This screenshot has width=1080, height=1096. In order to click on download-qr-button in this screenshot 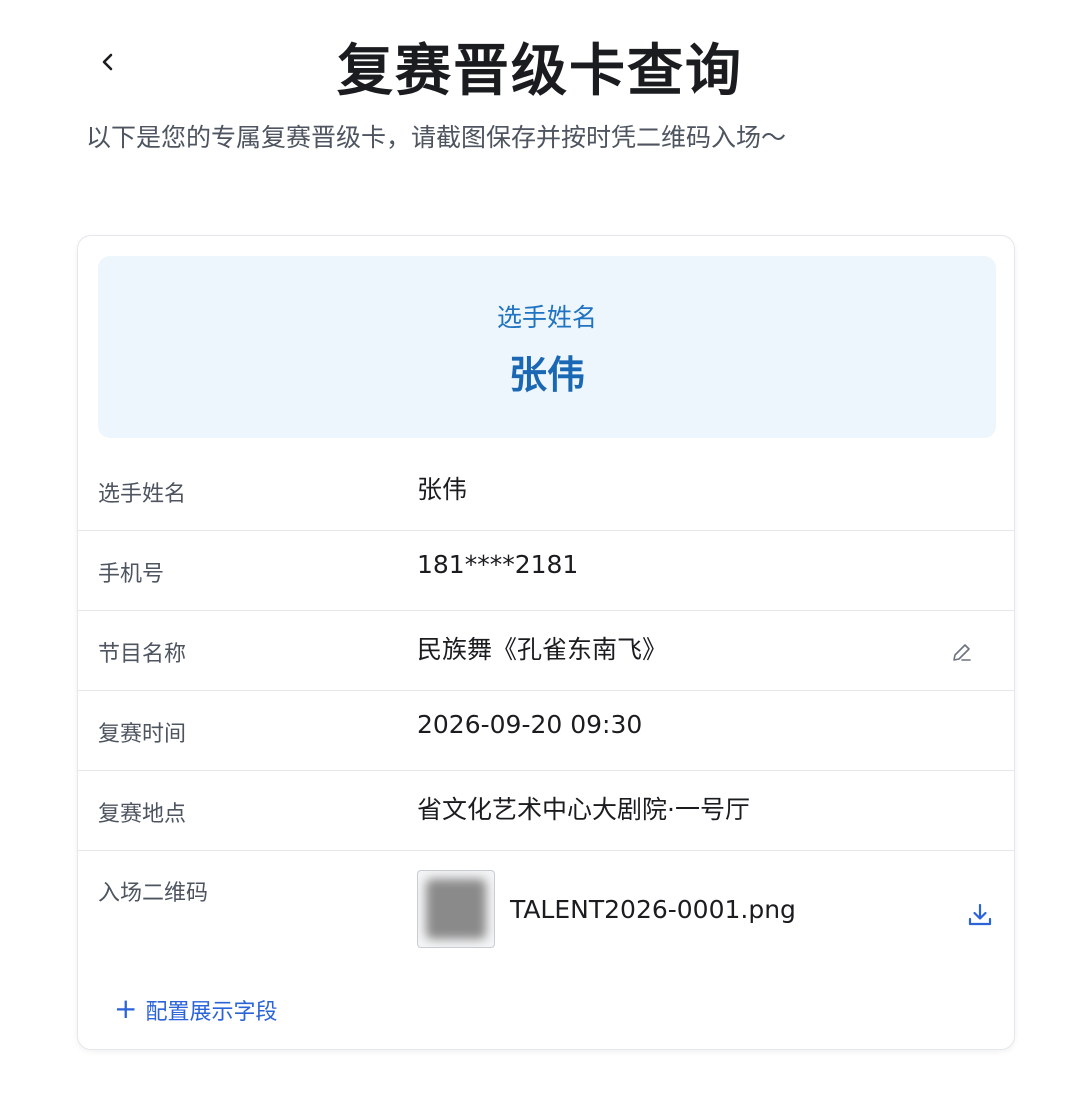, I will do `click(980, 915)`.